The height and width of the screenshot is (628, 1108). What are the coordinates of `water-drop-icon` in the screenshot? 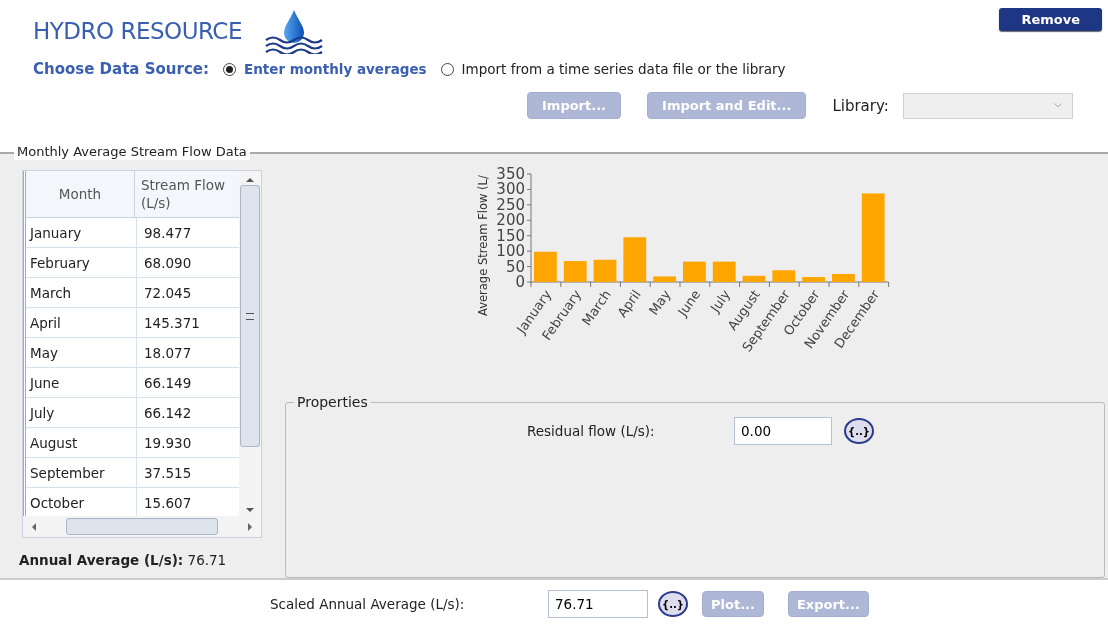 It's located at (293, 31).